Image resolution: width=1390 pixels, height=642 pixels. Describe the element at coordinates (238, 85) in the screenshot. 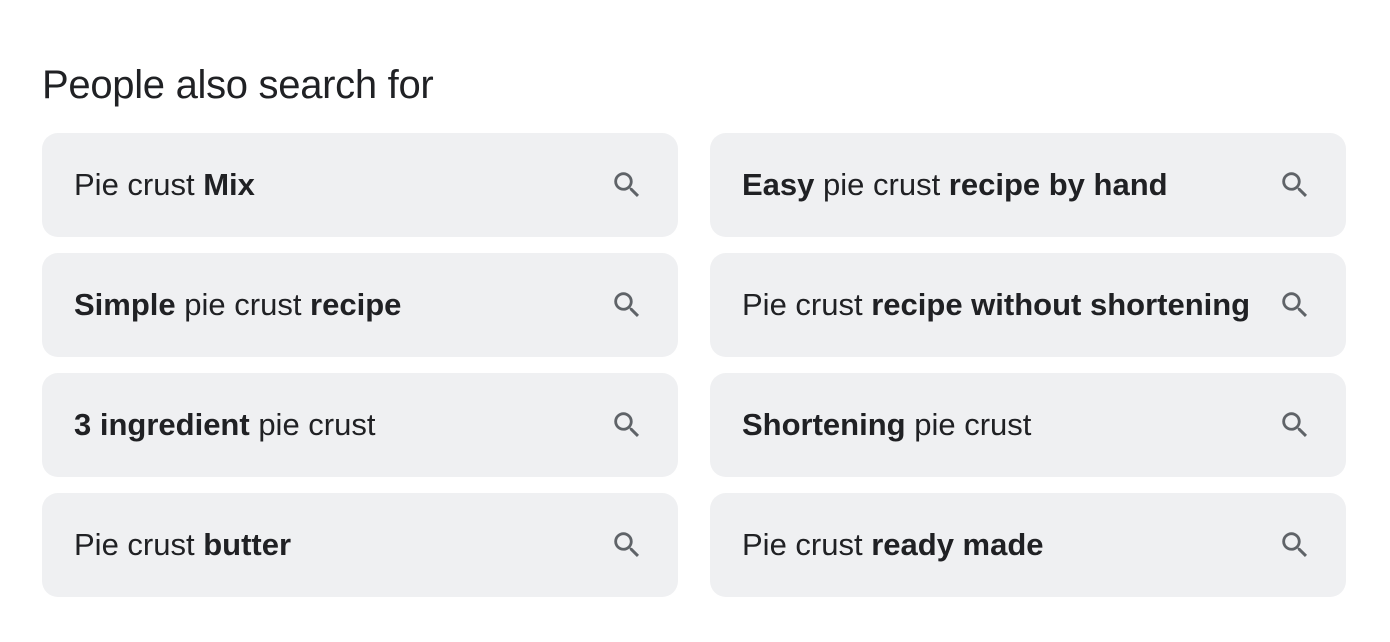

I see `section-heading: People also search for` at that location.